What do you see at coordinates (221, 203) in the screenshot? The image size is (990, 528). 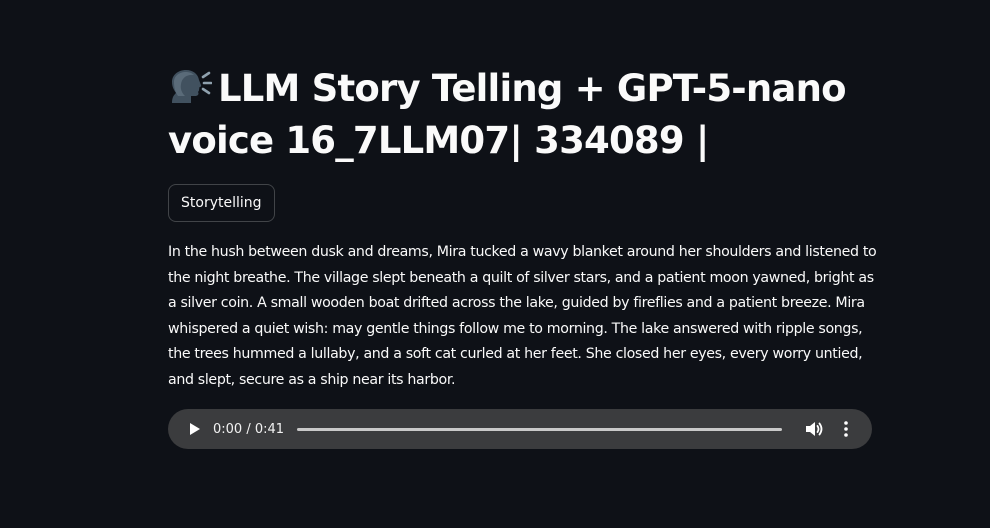 I see `storytelling-button: Storytelling` at bounding box center [221, 203].